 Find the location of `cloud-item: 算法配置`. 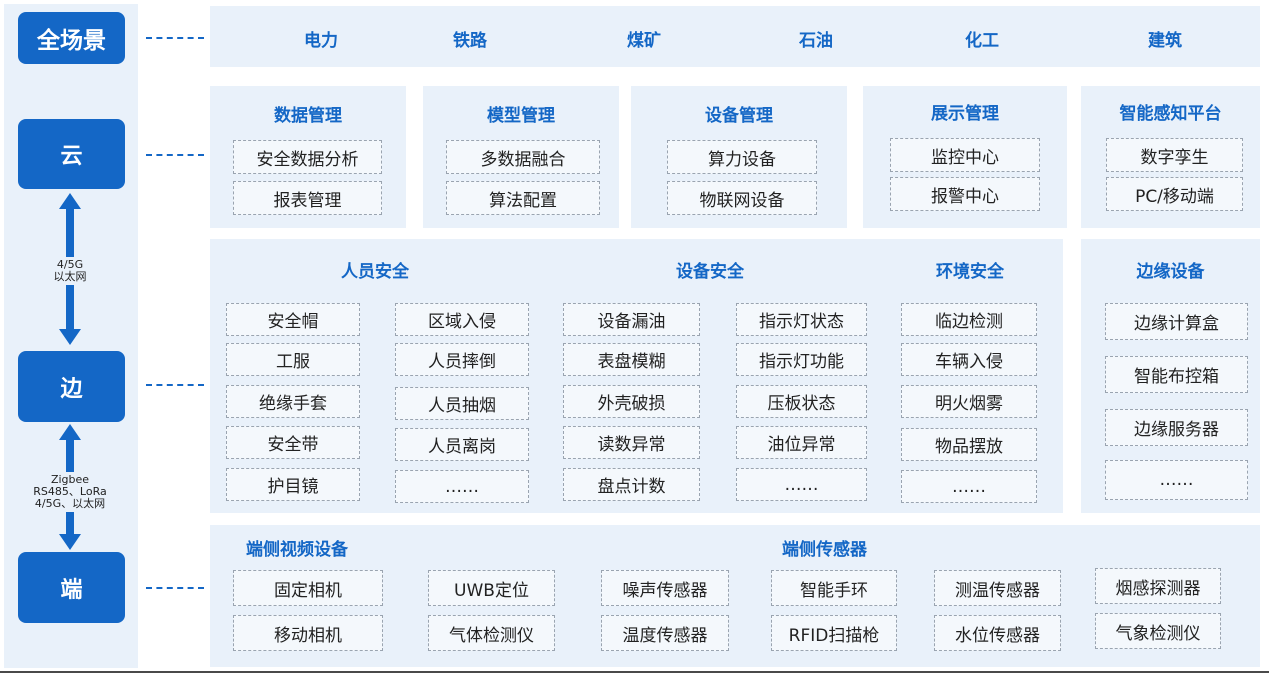

cloud-item: 算法配置 is located at coordinates (523, 198).